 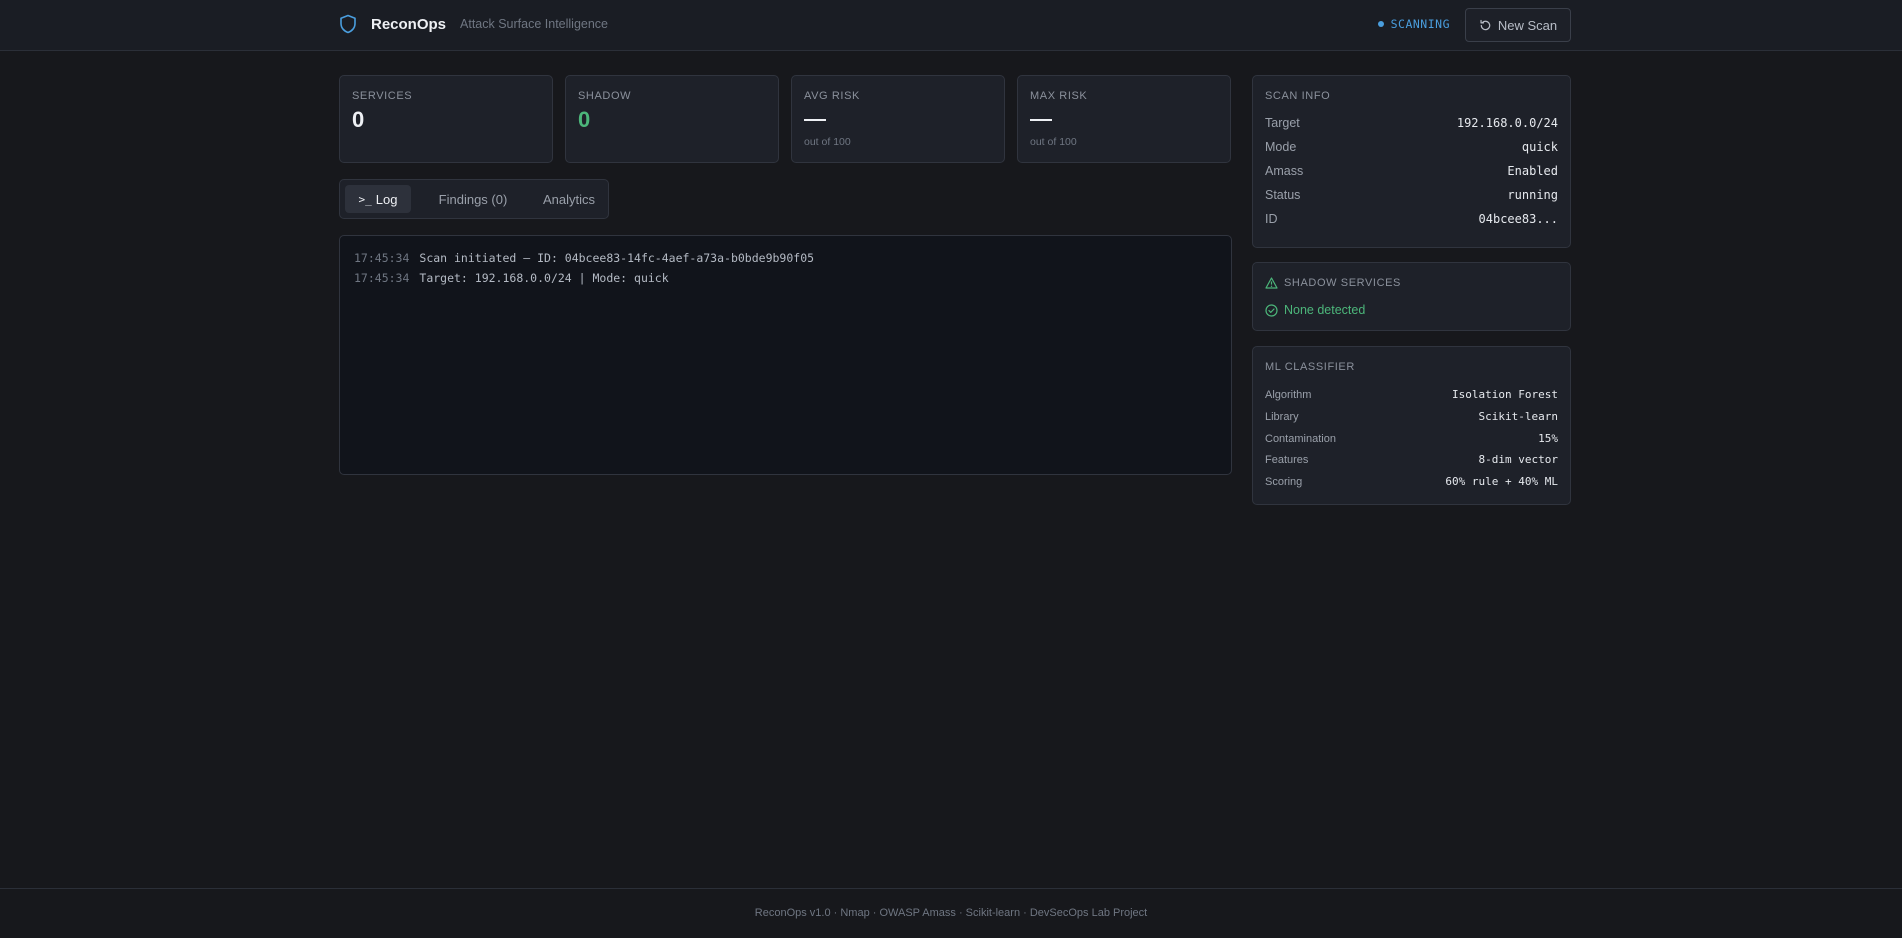 What do you see at coordinates (1298, 96) in the screenshot?
I see `panel-title: SCAN INFO` at bounding box center [1298, 96].